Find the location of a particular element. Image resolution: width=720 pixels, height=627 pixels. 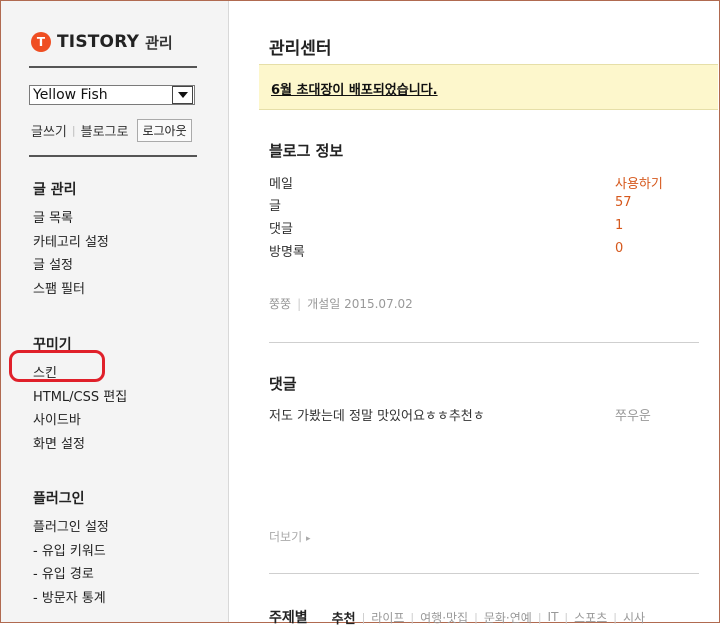

notice-banner: 6월 초대장이 배포되었습니다. is located at coordinates (488, 87).